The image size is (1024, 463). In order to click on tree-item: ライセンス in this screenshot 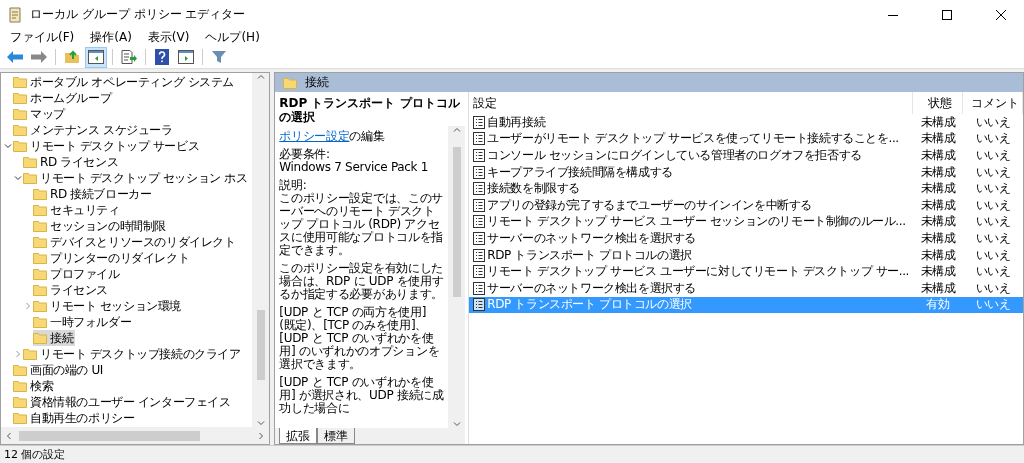, I will do `click(71, 290)`.